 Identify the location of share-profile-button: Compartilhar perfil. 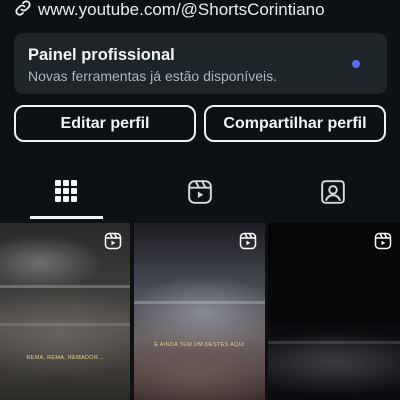
(295, 123).